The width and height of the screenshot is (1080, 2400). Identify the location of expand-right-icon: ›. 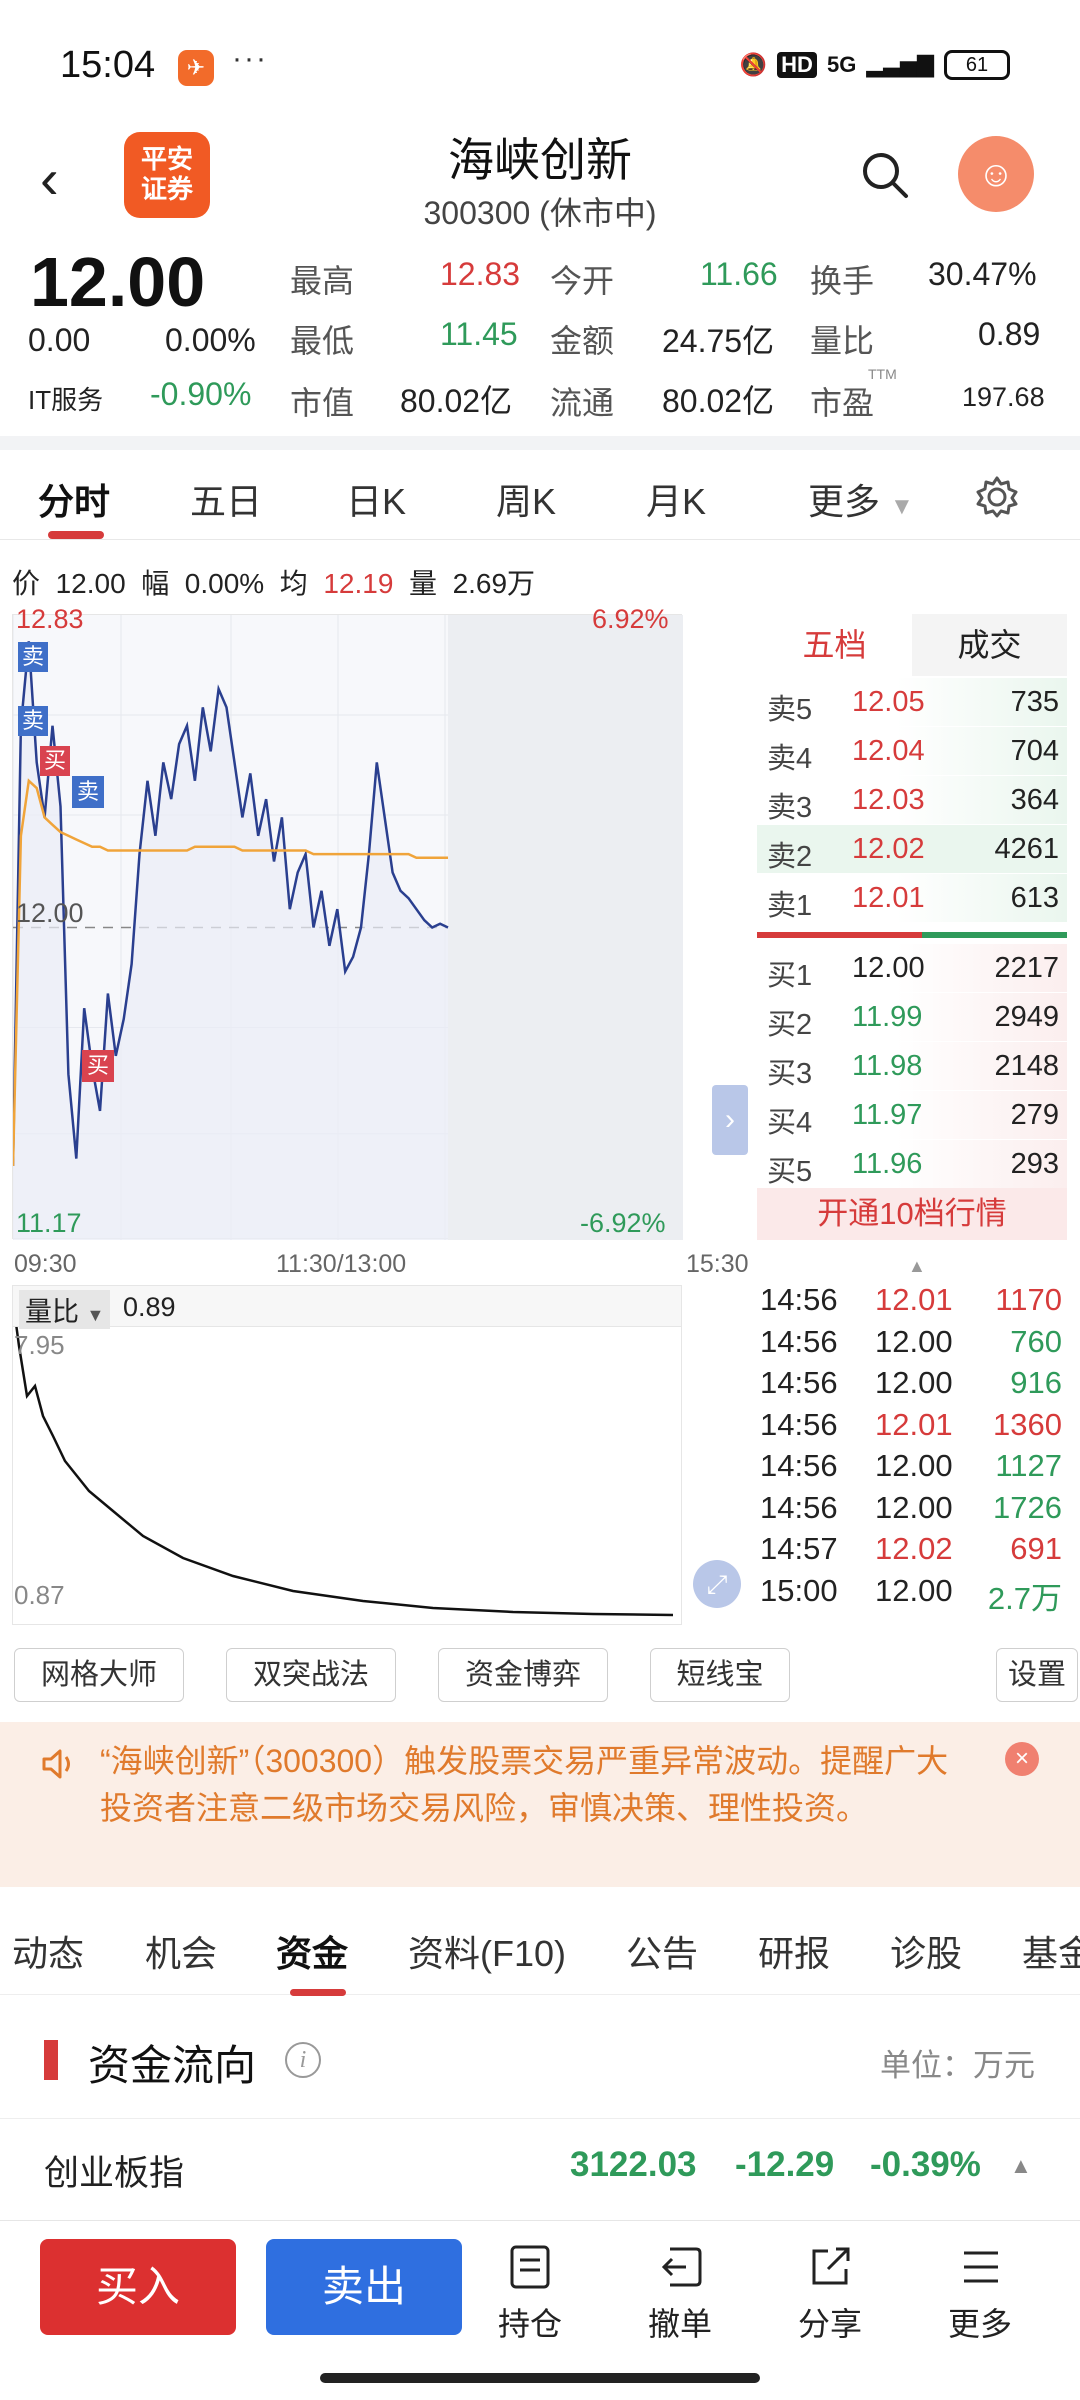
(730, 1120).